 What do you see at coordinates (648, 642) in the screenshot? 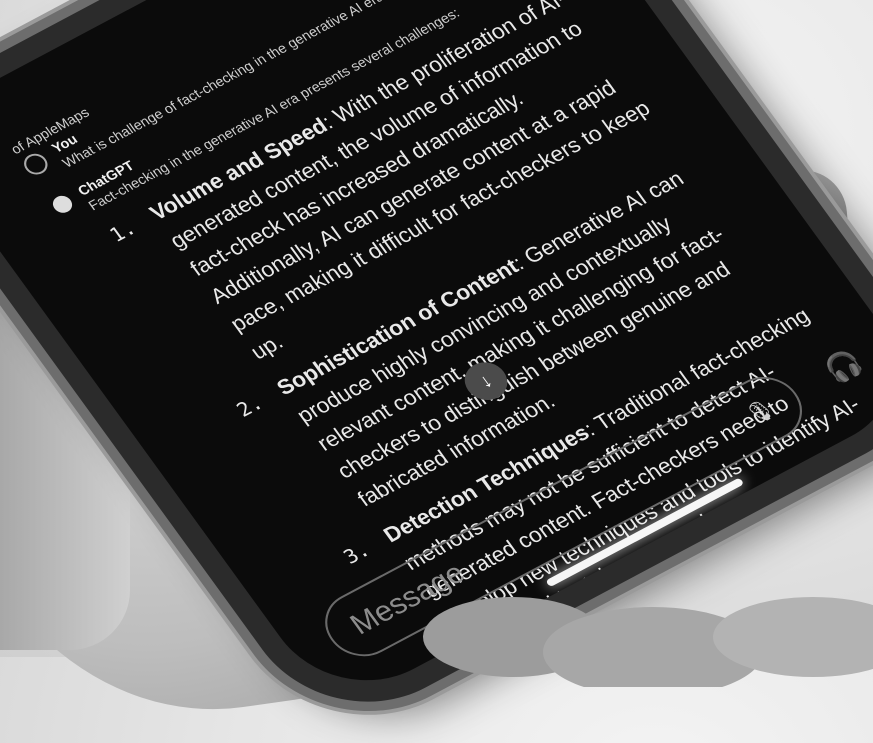
I see `bottom-fingers` at bounding box center [648, 642].